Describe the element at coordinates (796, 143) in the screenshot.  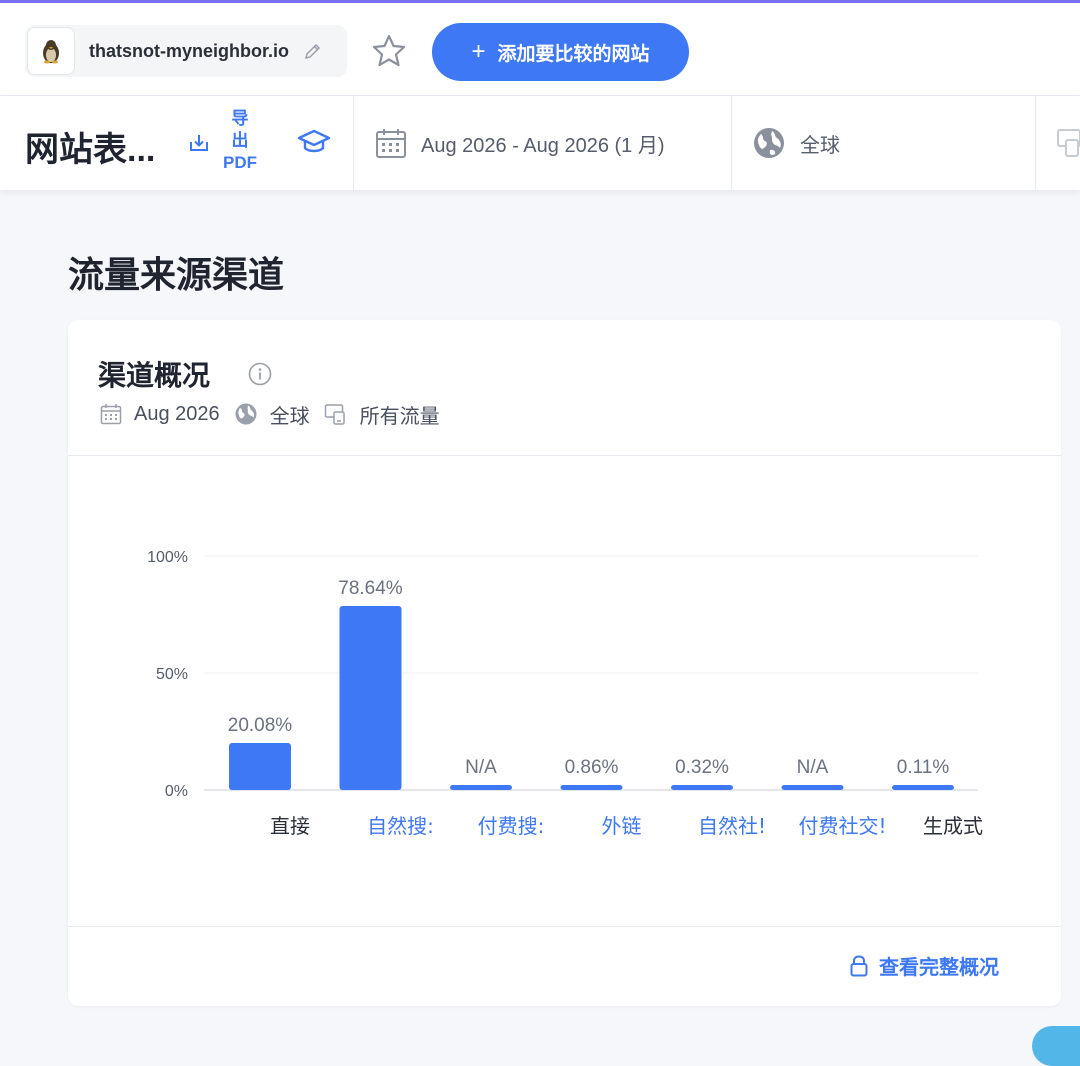
I see `region-selector: 全球` at that location.